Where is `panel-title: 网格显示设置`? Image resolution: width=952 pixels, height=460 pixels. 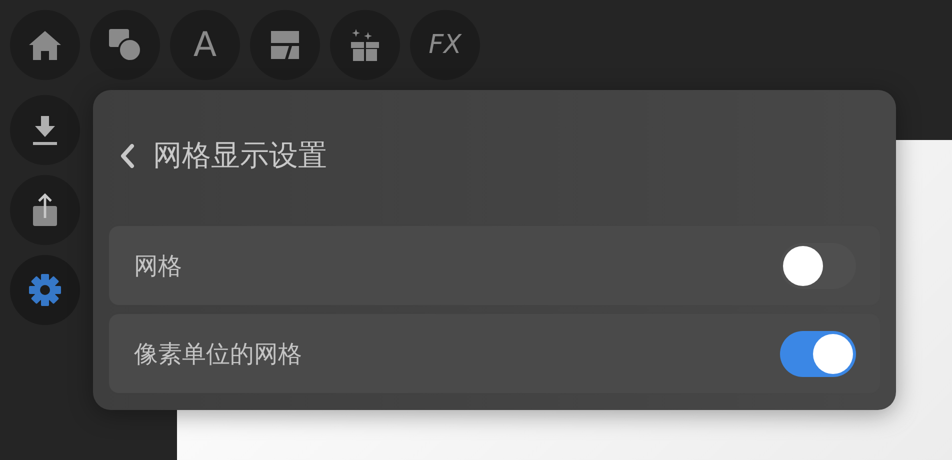
panel-title: 网格显示设置 is located at coordinates (240, 155).